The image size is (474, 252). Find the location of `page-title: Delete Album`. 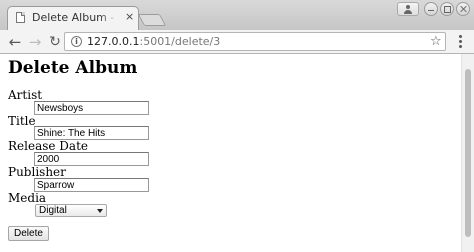

page-title: Delete Album is located at coordinates (73, 68).